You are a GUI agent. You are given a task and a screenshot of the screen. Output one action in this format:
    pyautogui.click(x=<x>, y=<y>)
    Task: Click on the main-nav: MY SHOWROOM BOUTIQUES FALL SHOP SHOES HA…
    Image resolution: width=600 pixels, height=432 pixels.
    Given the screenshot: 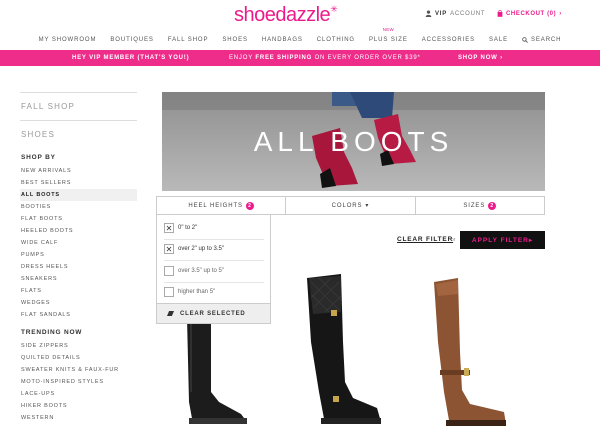 What is the action you would take?
    pyautogui.click(x=300, y=37)
    